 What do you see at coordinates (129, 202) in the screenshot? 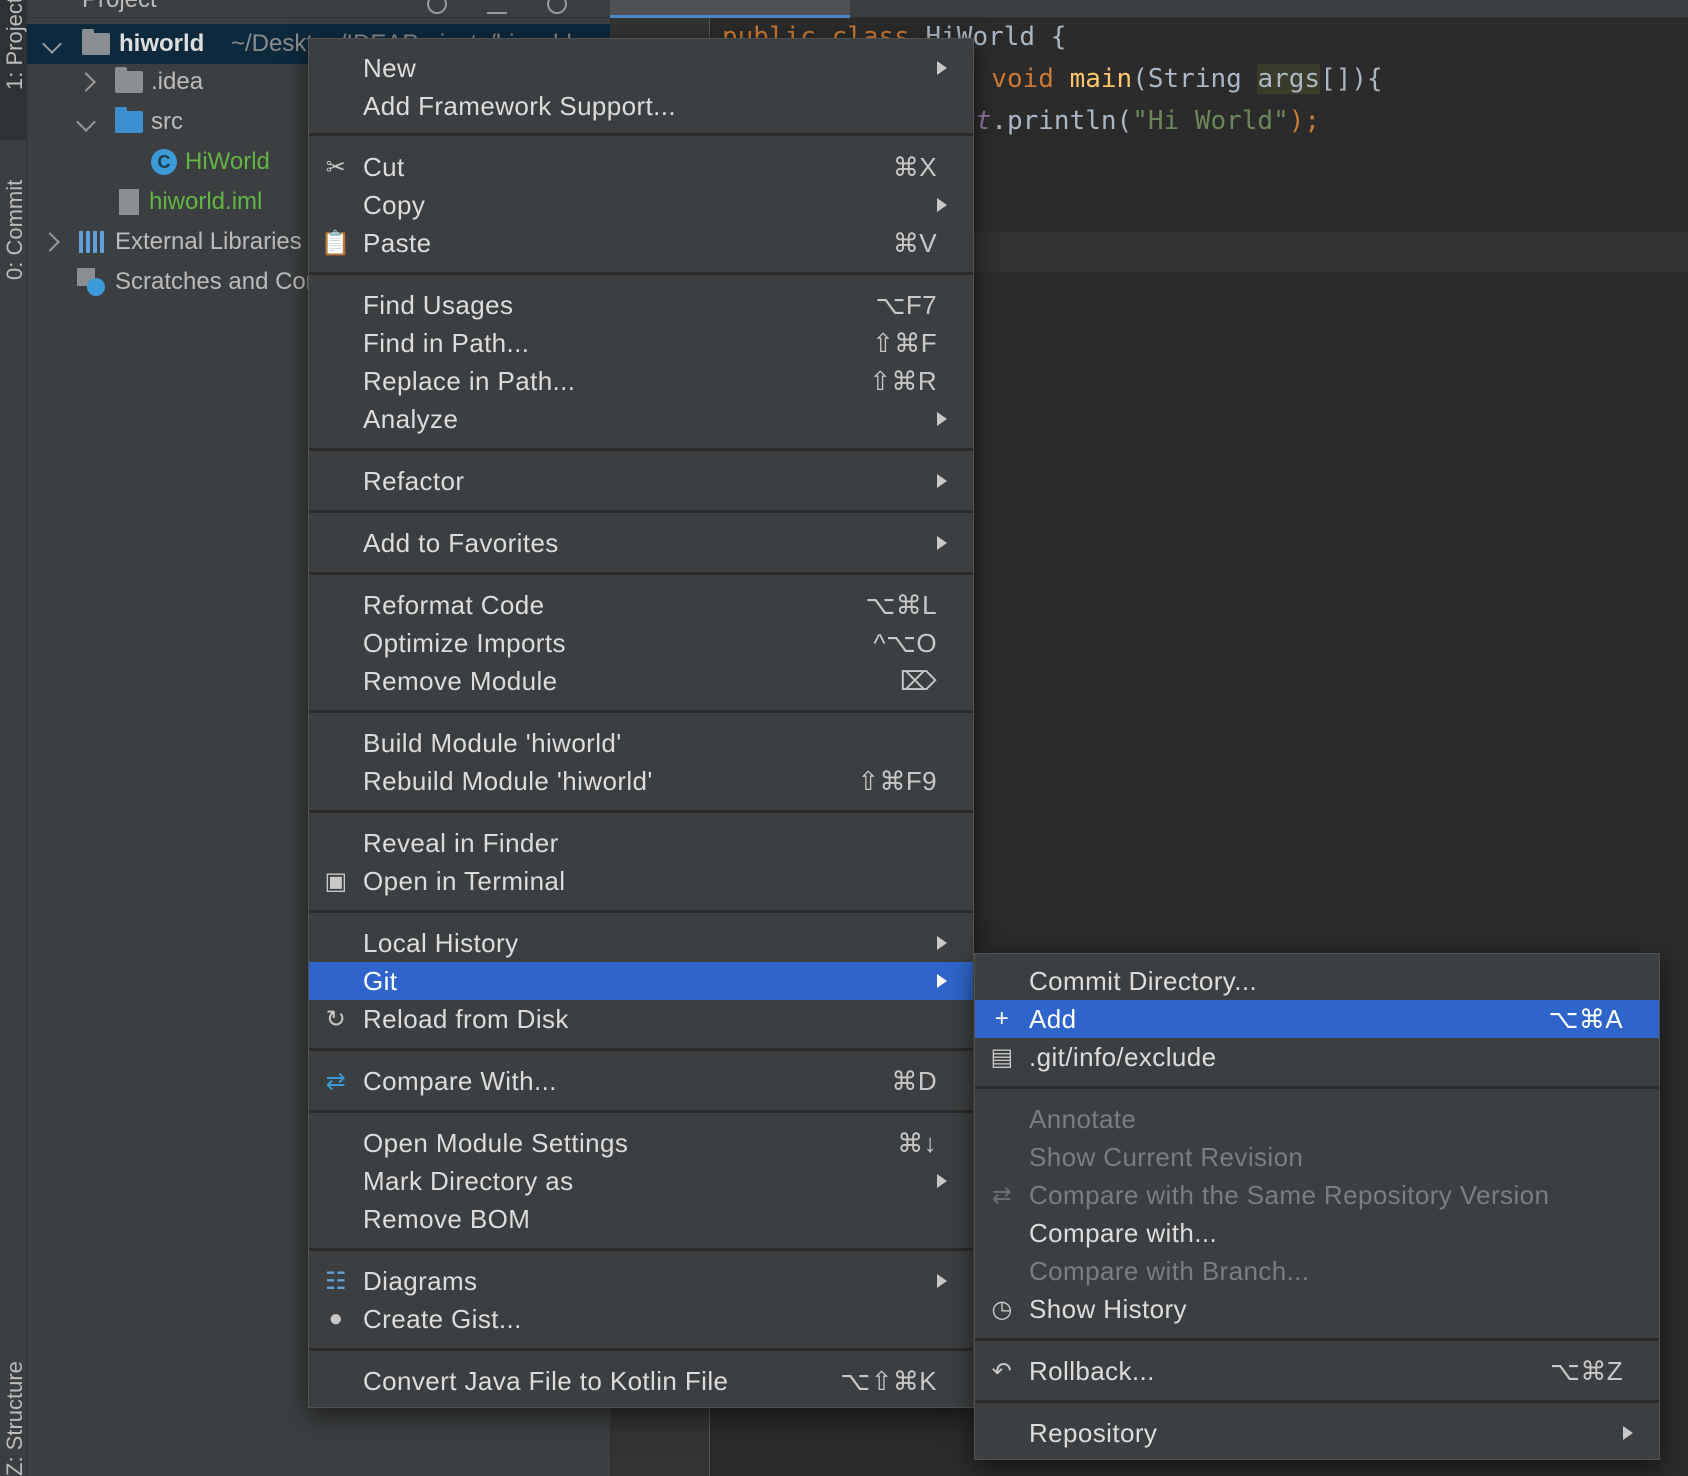
I see `module-file-icon` at bounding box center [129, 202].